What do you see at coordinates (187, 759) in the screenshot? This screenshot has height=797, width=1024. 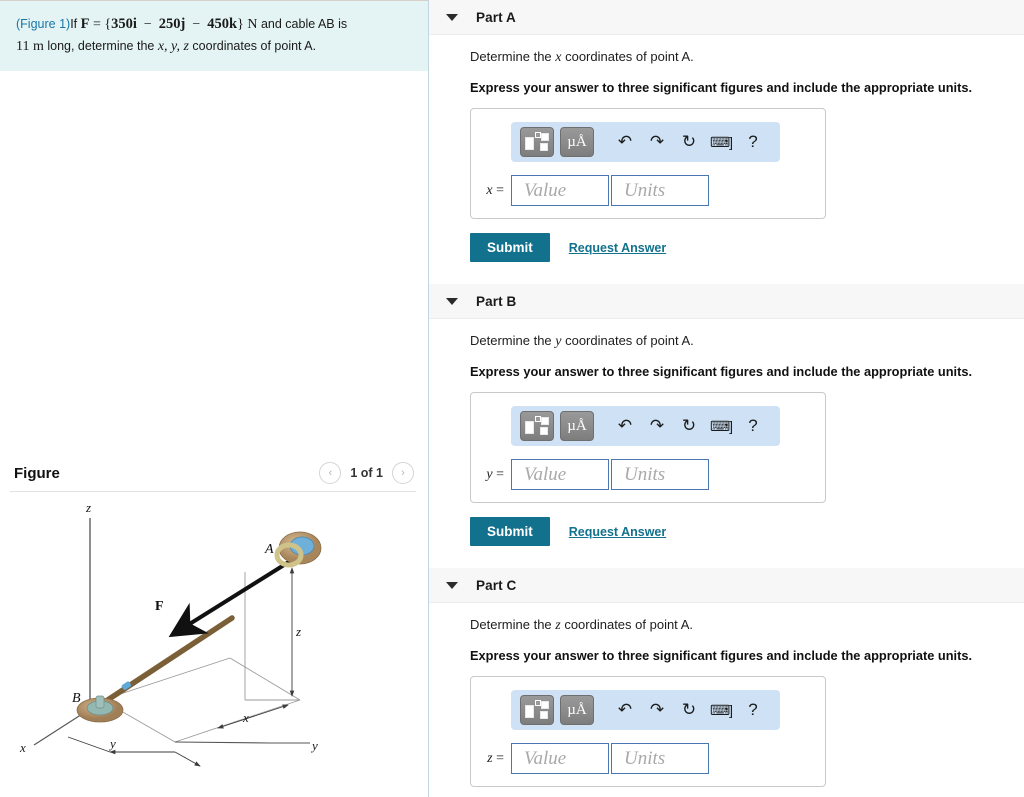 I see `dimension-y-tail` at bounding box center [187, 759].